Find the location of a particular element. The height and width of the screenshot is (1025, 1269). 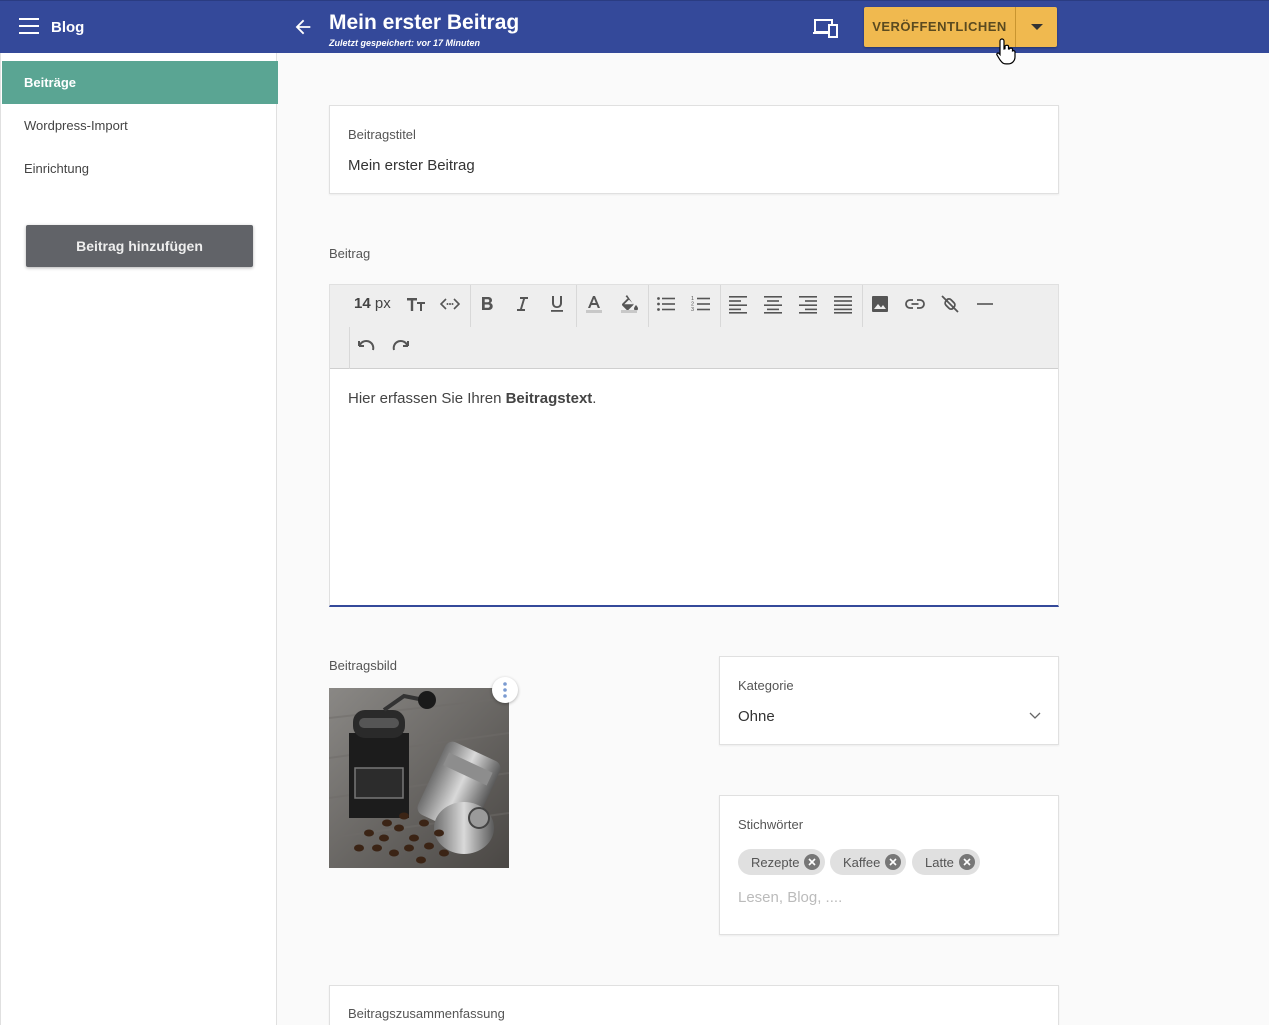

align-left-icon is located at coordinates (738, 304).